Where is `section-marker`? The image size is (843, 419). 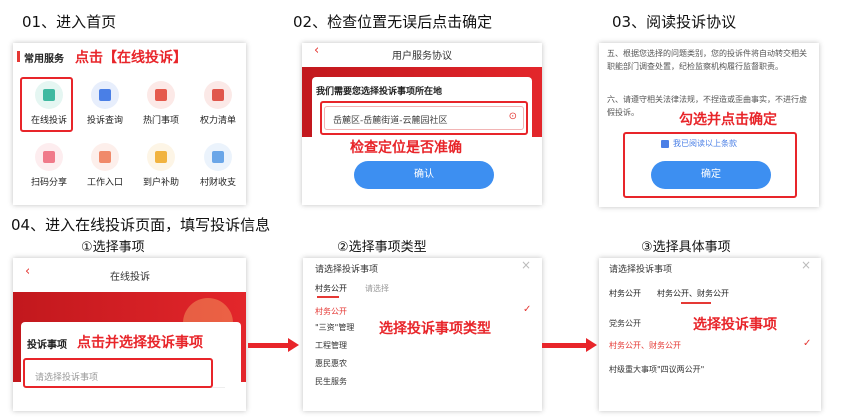
section-marker is located at coordinates (18, 56).